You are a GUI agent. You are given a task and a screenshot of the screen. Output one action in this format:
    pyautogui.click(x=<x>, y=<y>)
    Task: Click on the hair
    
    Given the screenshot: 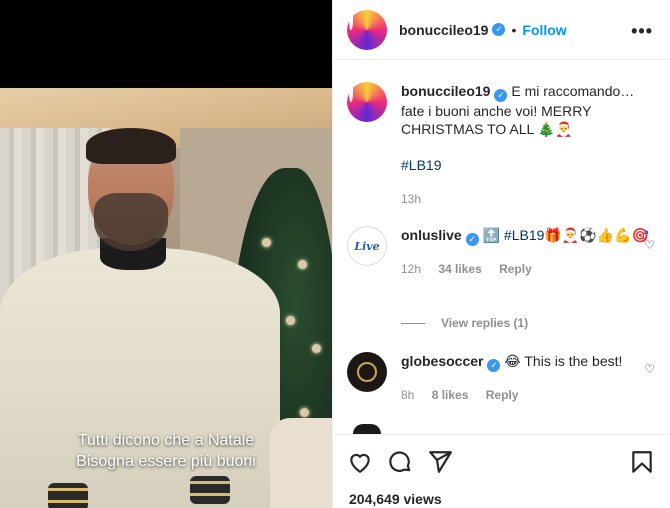 What is the action you would take?
    pyautogui.click(x=131, y=146)
    